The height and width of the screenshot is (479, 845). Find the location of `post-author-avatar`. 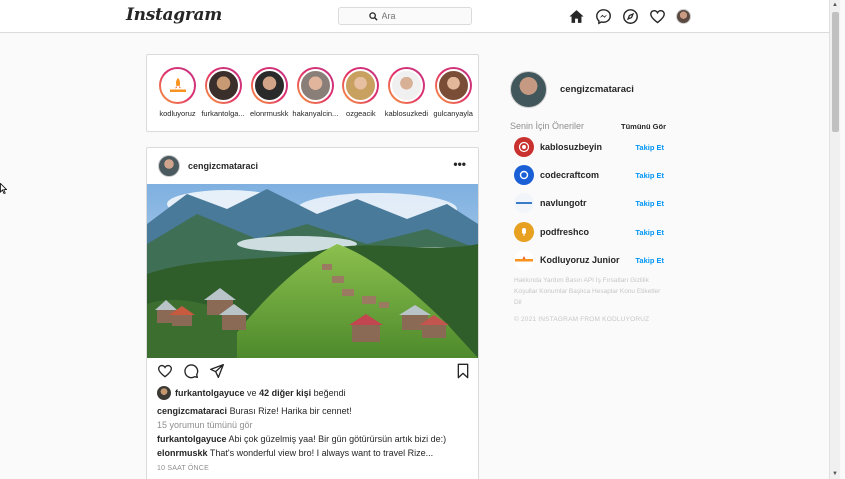

post-author-avatar is located at coordinates (169, 166).